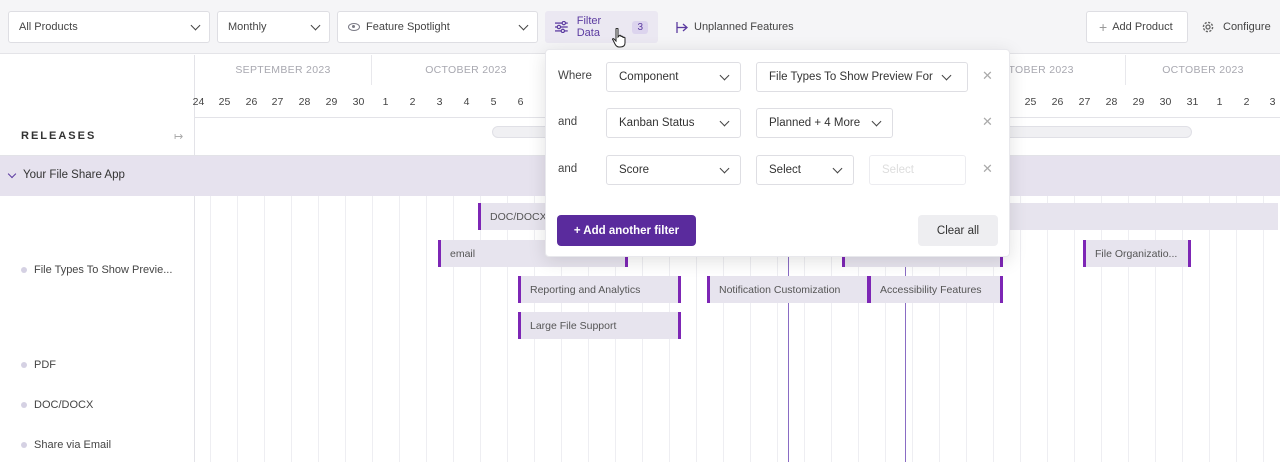 Image resolution: width=1280 pixels, height=462 pixels. What do you see at coordinates (180, 136) in the screenshot?
I see `collapse-panel-icon: ↦` at bounding box center [180, 136].